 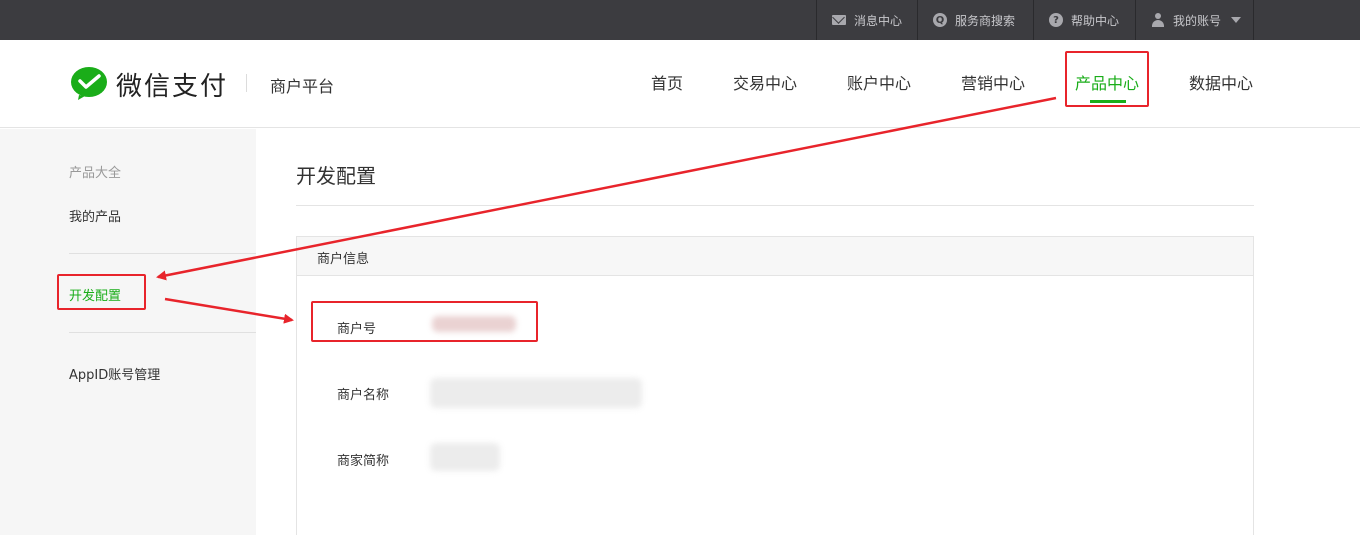 I want to click on my-account-menu: 我的账号, so click(x=1194, y=20).